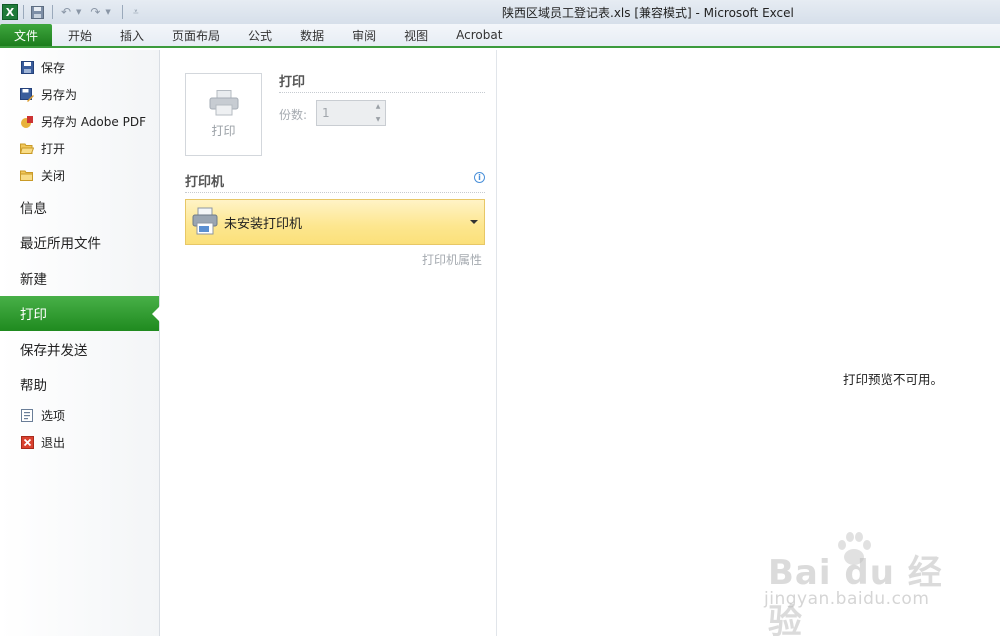 The width and height of the screenshot is (1000, 636). I want to click on nav-options-label: 选项, so click(53, 416).